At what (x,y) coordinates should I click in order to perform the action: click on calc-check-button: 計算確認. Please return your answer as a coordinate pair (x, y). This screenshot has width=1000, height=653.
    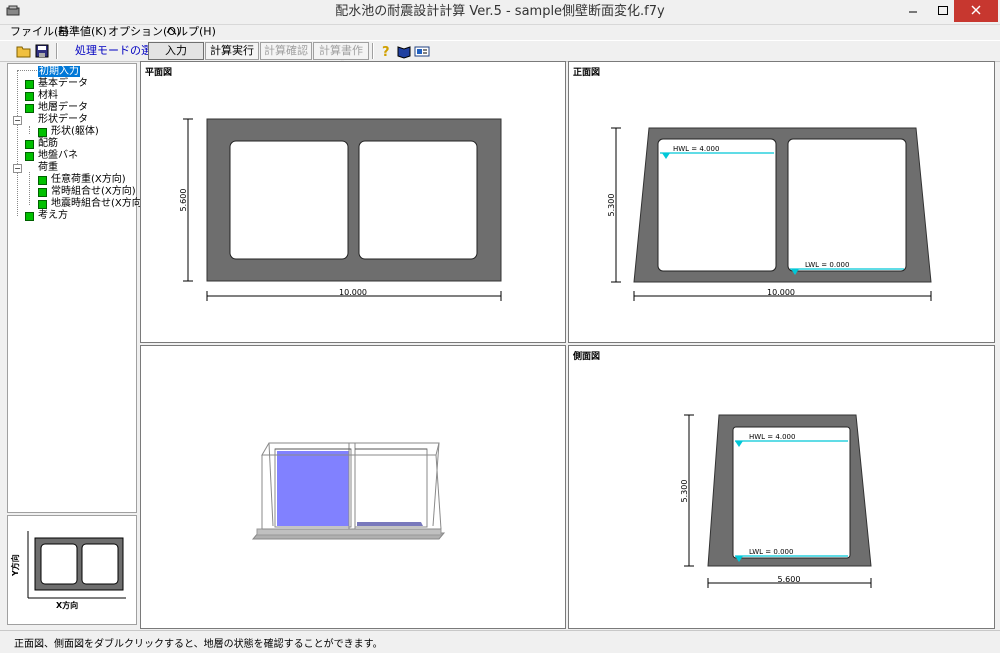
    Looking at the image, I should click on (286, 51).